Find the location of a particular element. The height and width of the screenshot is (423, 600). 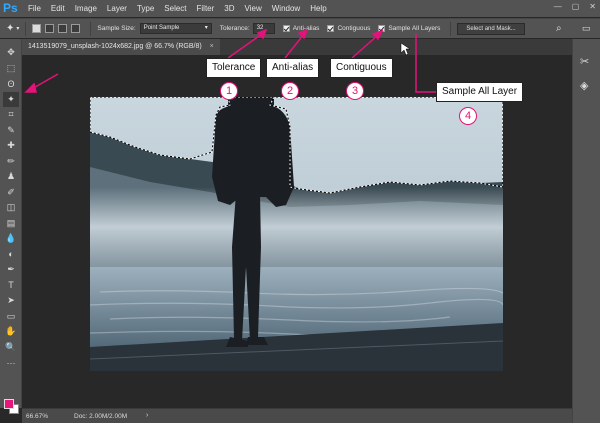

sample-all-layer-callout: Sample All Layer is located at coordinates (480, 92).